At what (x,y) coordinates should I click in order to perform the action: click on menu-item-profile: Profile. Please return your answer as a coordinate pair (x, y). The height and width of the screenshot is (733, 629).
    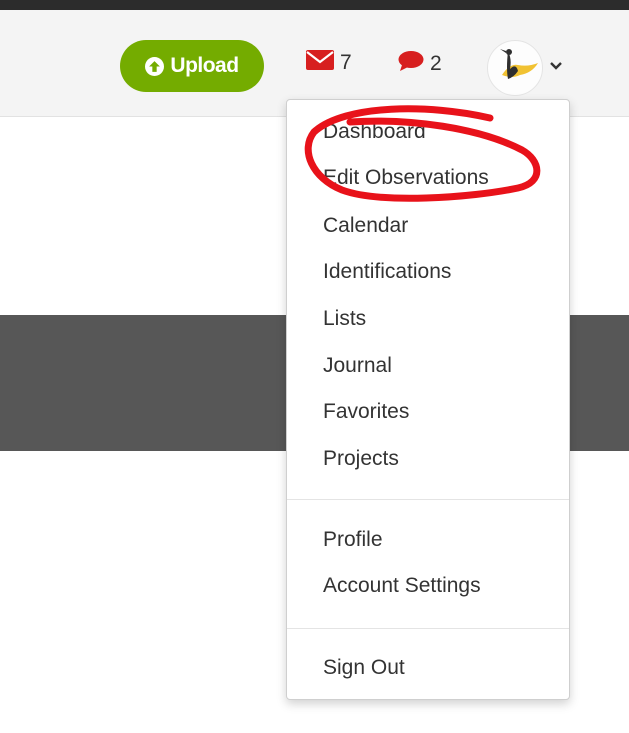
    Looking at the image, I should click on (353, 540).